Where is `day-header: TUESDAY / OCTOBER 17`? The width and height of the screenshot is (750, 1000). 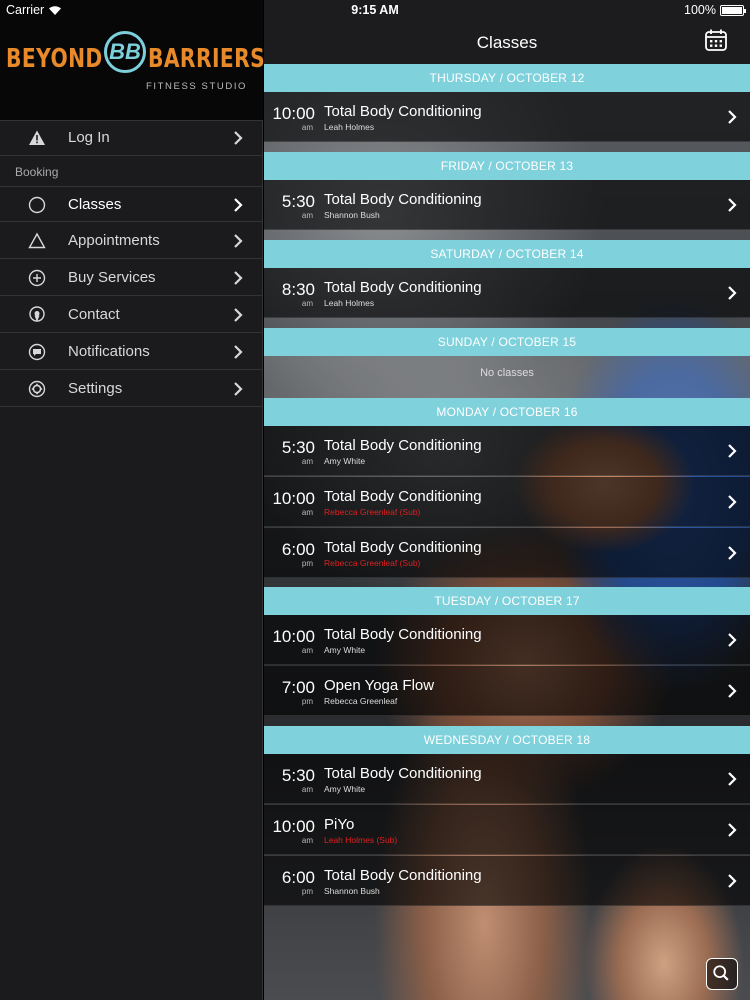 day-header: TUESDAY / OCTOBER 17 is located at coordinates (507, 601).